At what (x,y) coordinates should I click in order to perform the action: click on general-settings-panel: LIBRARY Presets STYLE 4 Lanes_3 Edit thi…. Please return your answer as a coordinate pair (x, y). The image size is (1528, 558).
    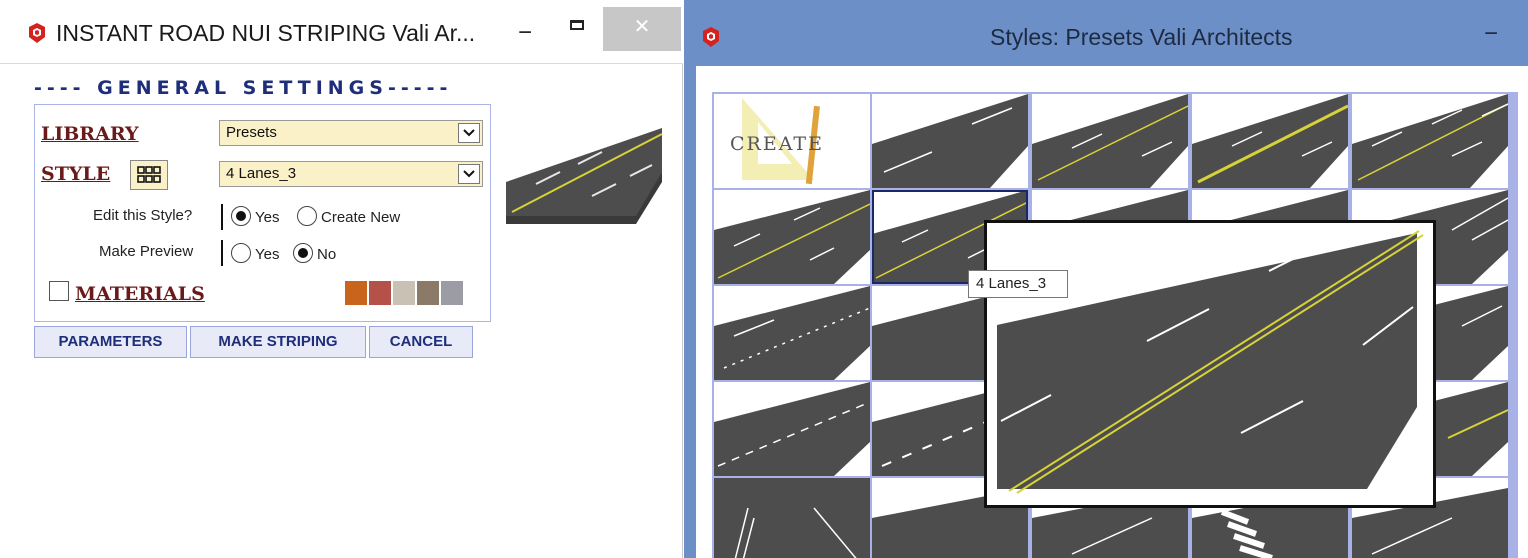
    Looking at the image, I should click on (262, 213).